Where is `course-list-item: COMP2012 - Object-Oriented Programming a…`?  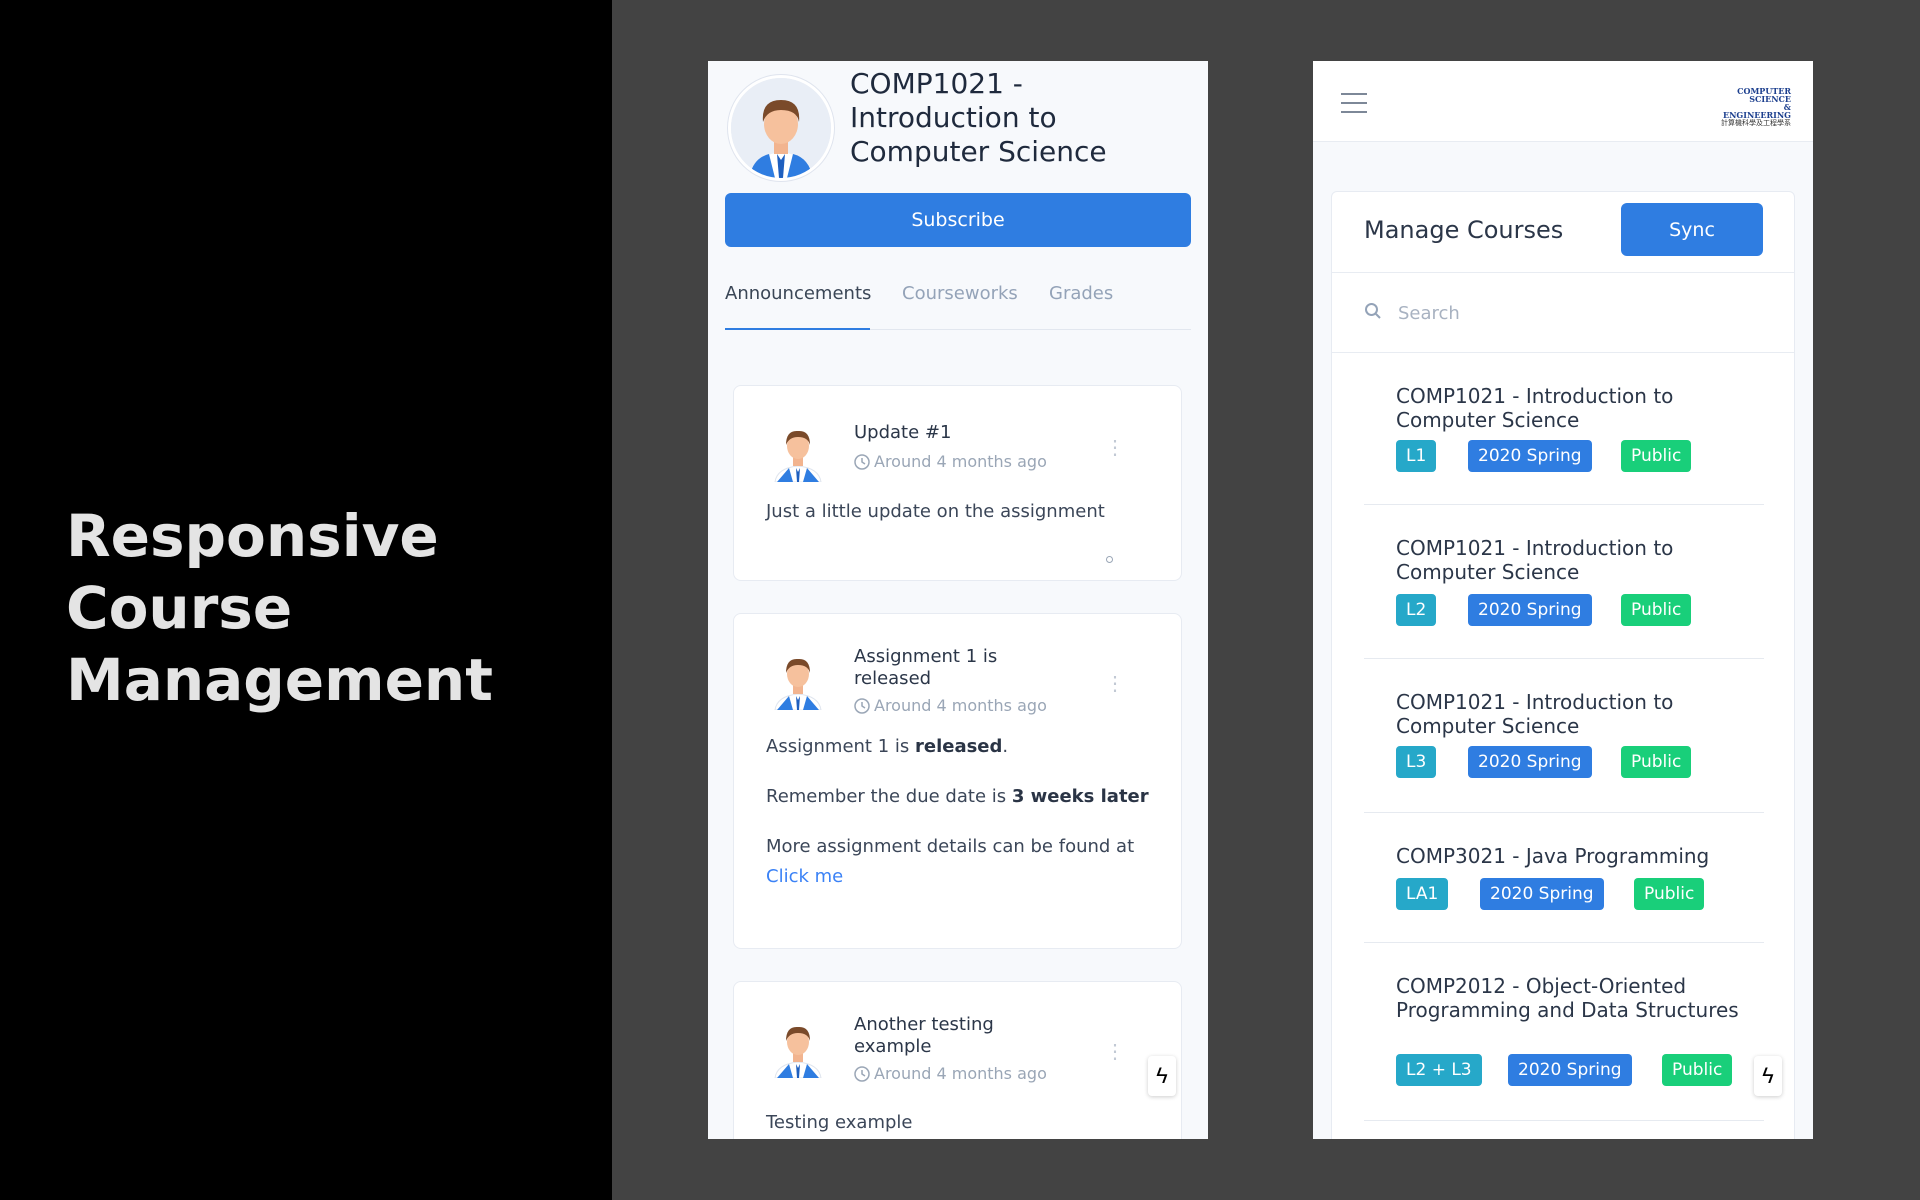
course-list-item: COMP2012 - Object-Oriented Programming a… is located at coordinates (1564, 1031).